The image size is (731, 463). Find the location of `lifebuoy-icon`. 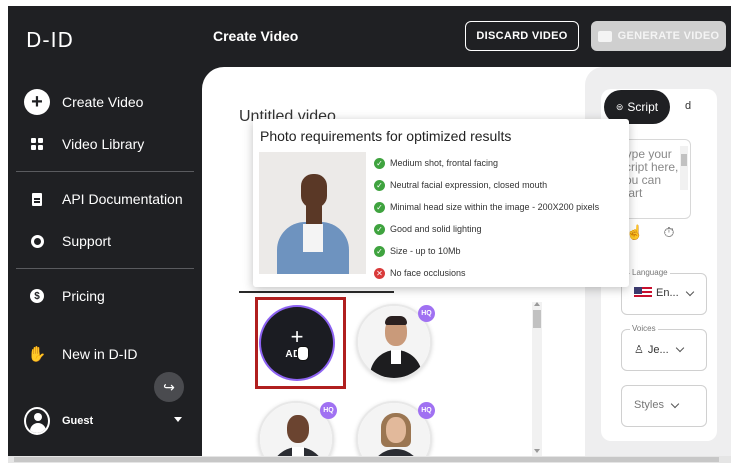

lifebuoy-icon is located at coordinates (37, 241).